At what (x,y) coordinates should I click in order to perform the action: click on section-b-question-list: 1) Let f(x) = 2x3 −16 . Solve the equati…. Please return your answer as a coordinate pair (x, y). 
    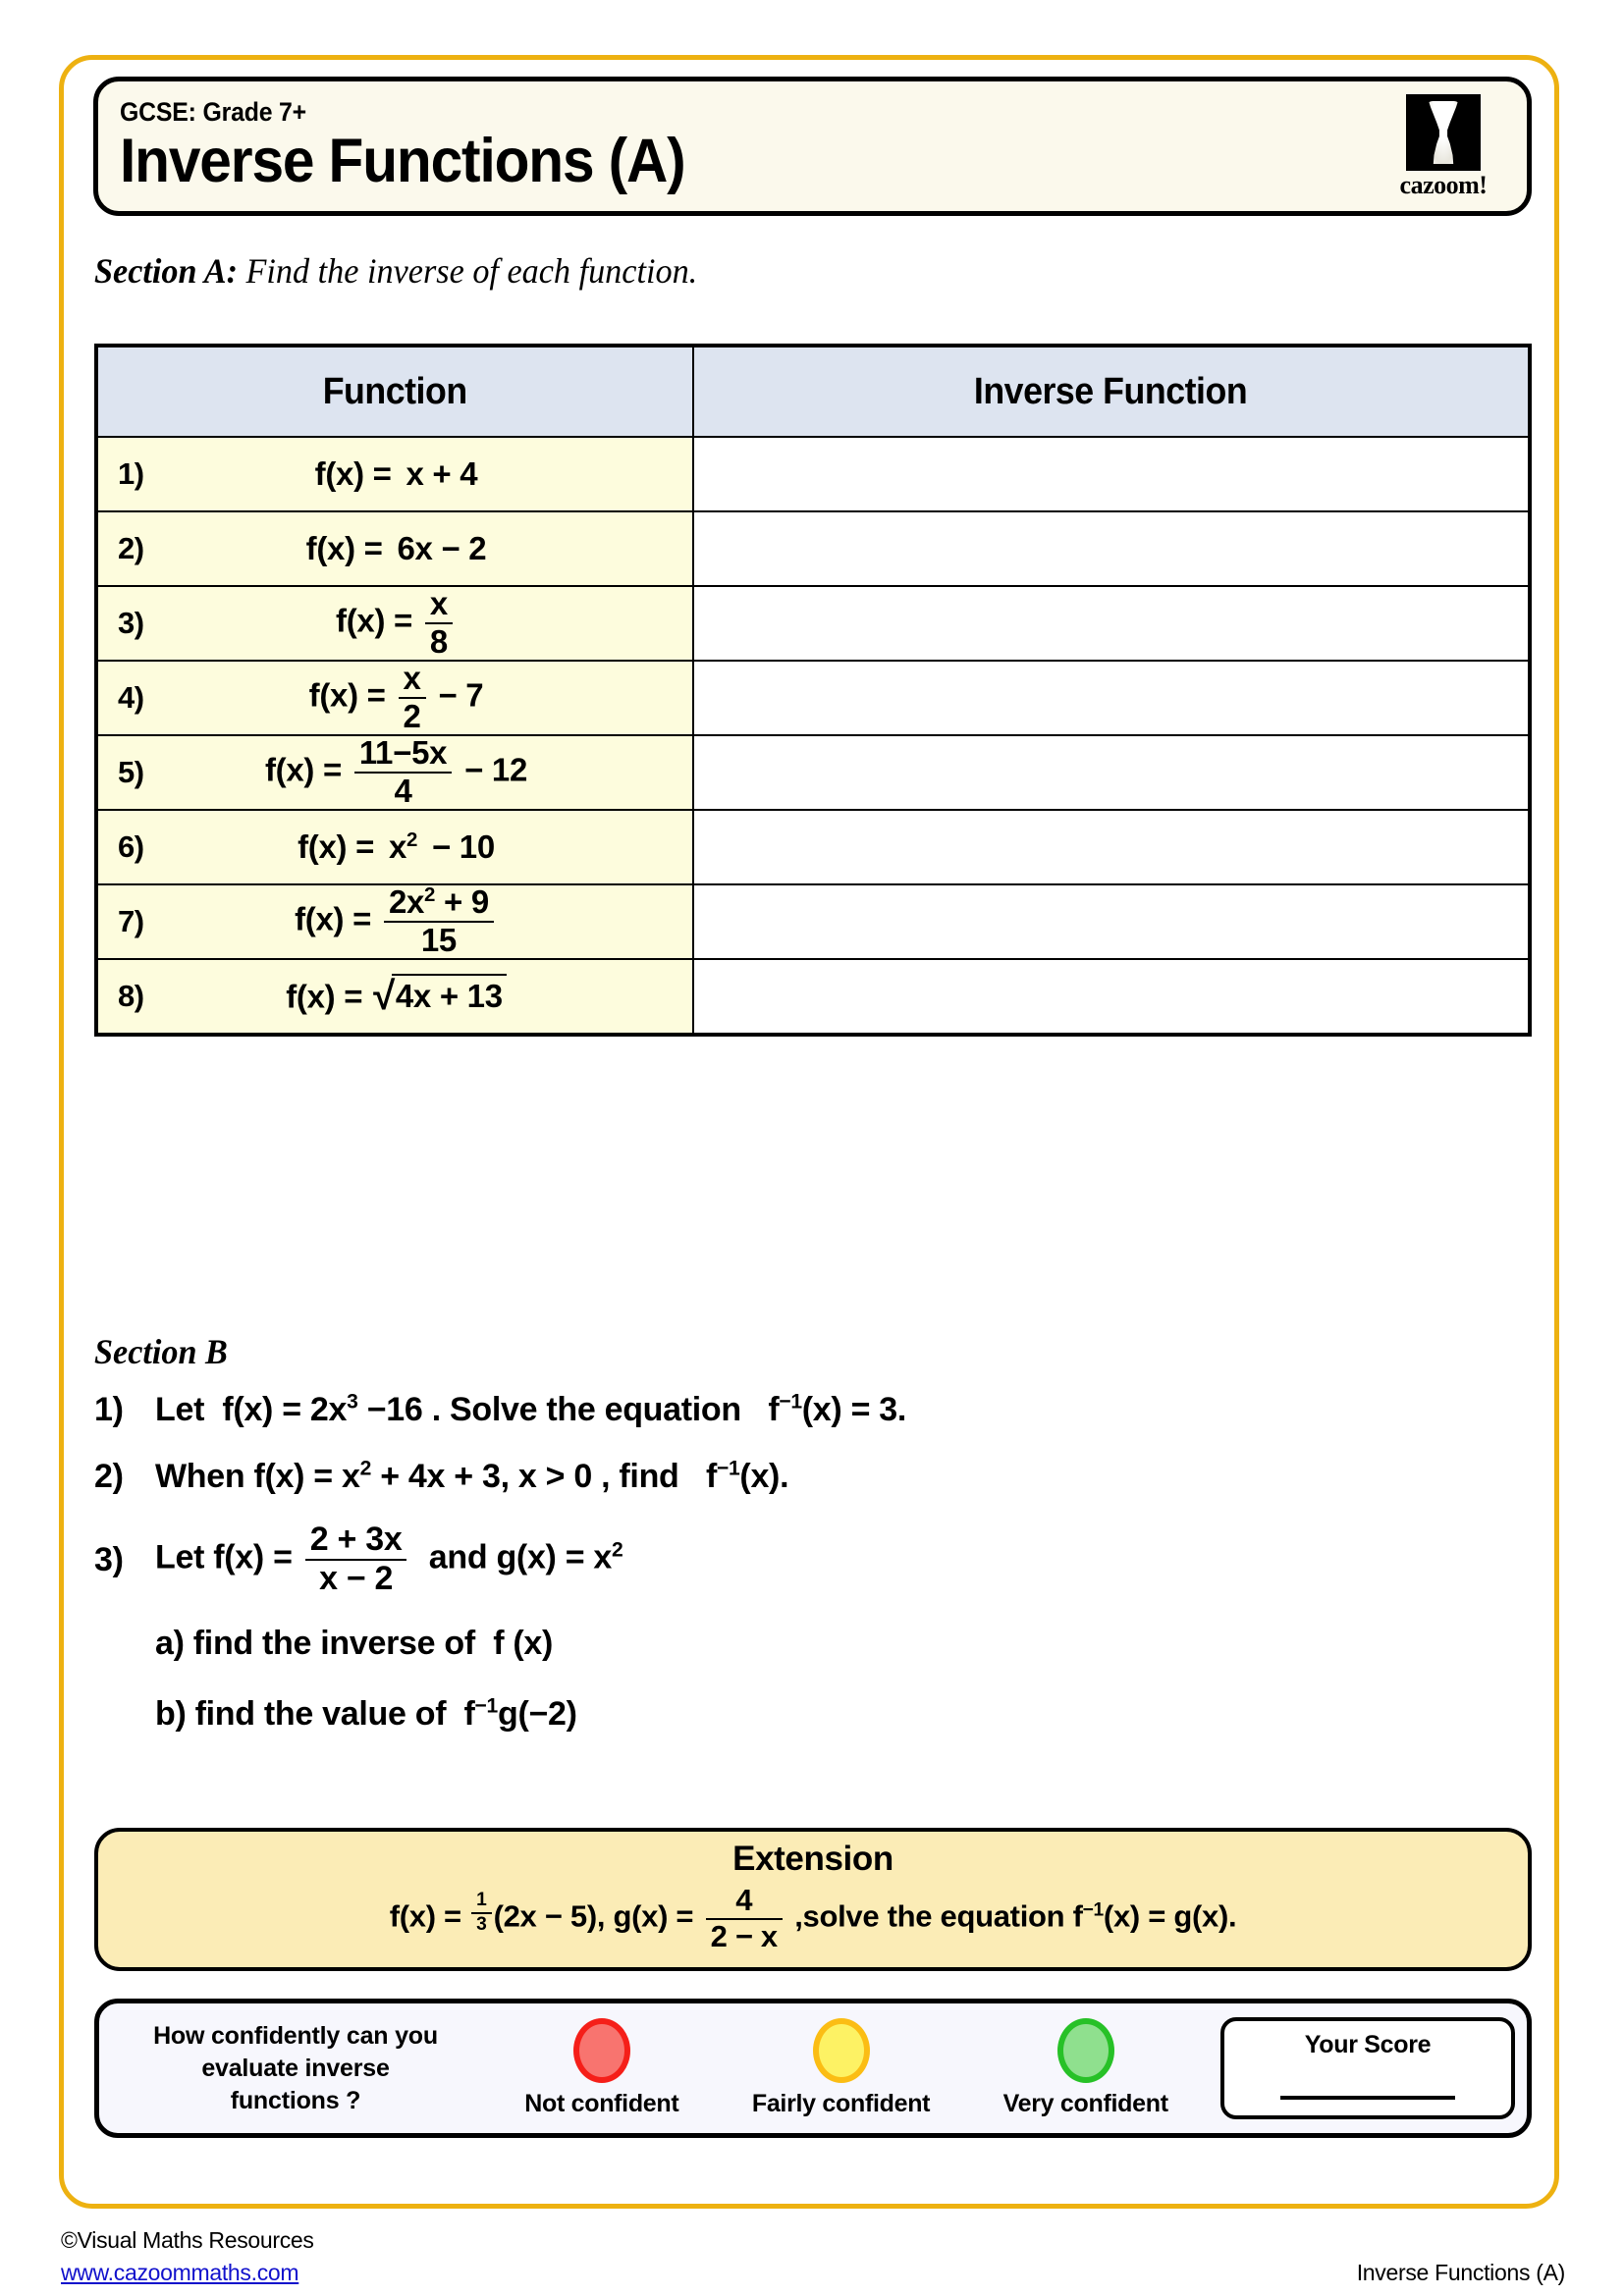
    Looking at the image, I should click on (813, 1567).